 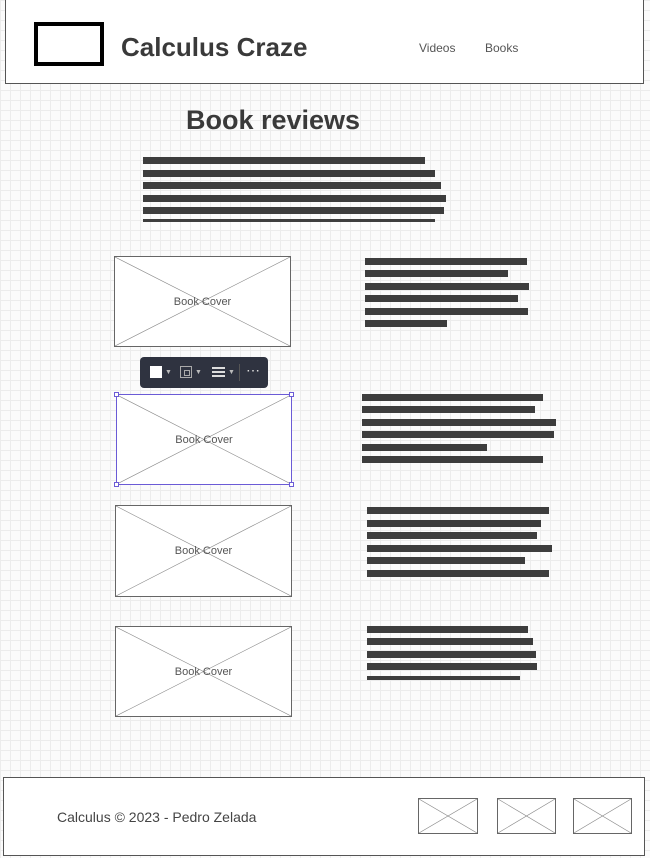 I want to click on toolbar-divider, so click(x=239, y=372).